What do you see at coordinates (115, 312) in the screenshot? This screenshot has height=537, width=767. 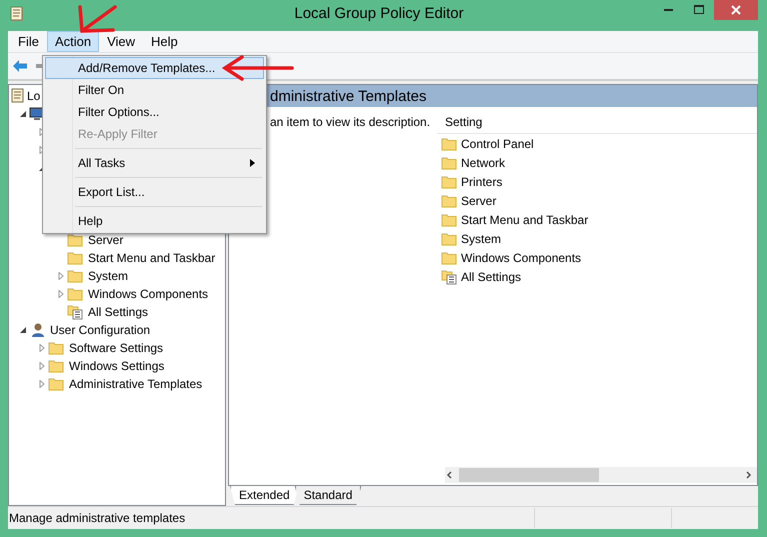 I see `tree-item: All Settings` at bounding box center [115, 312].